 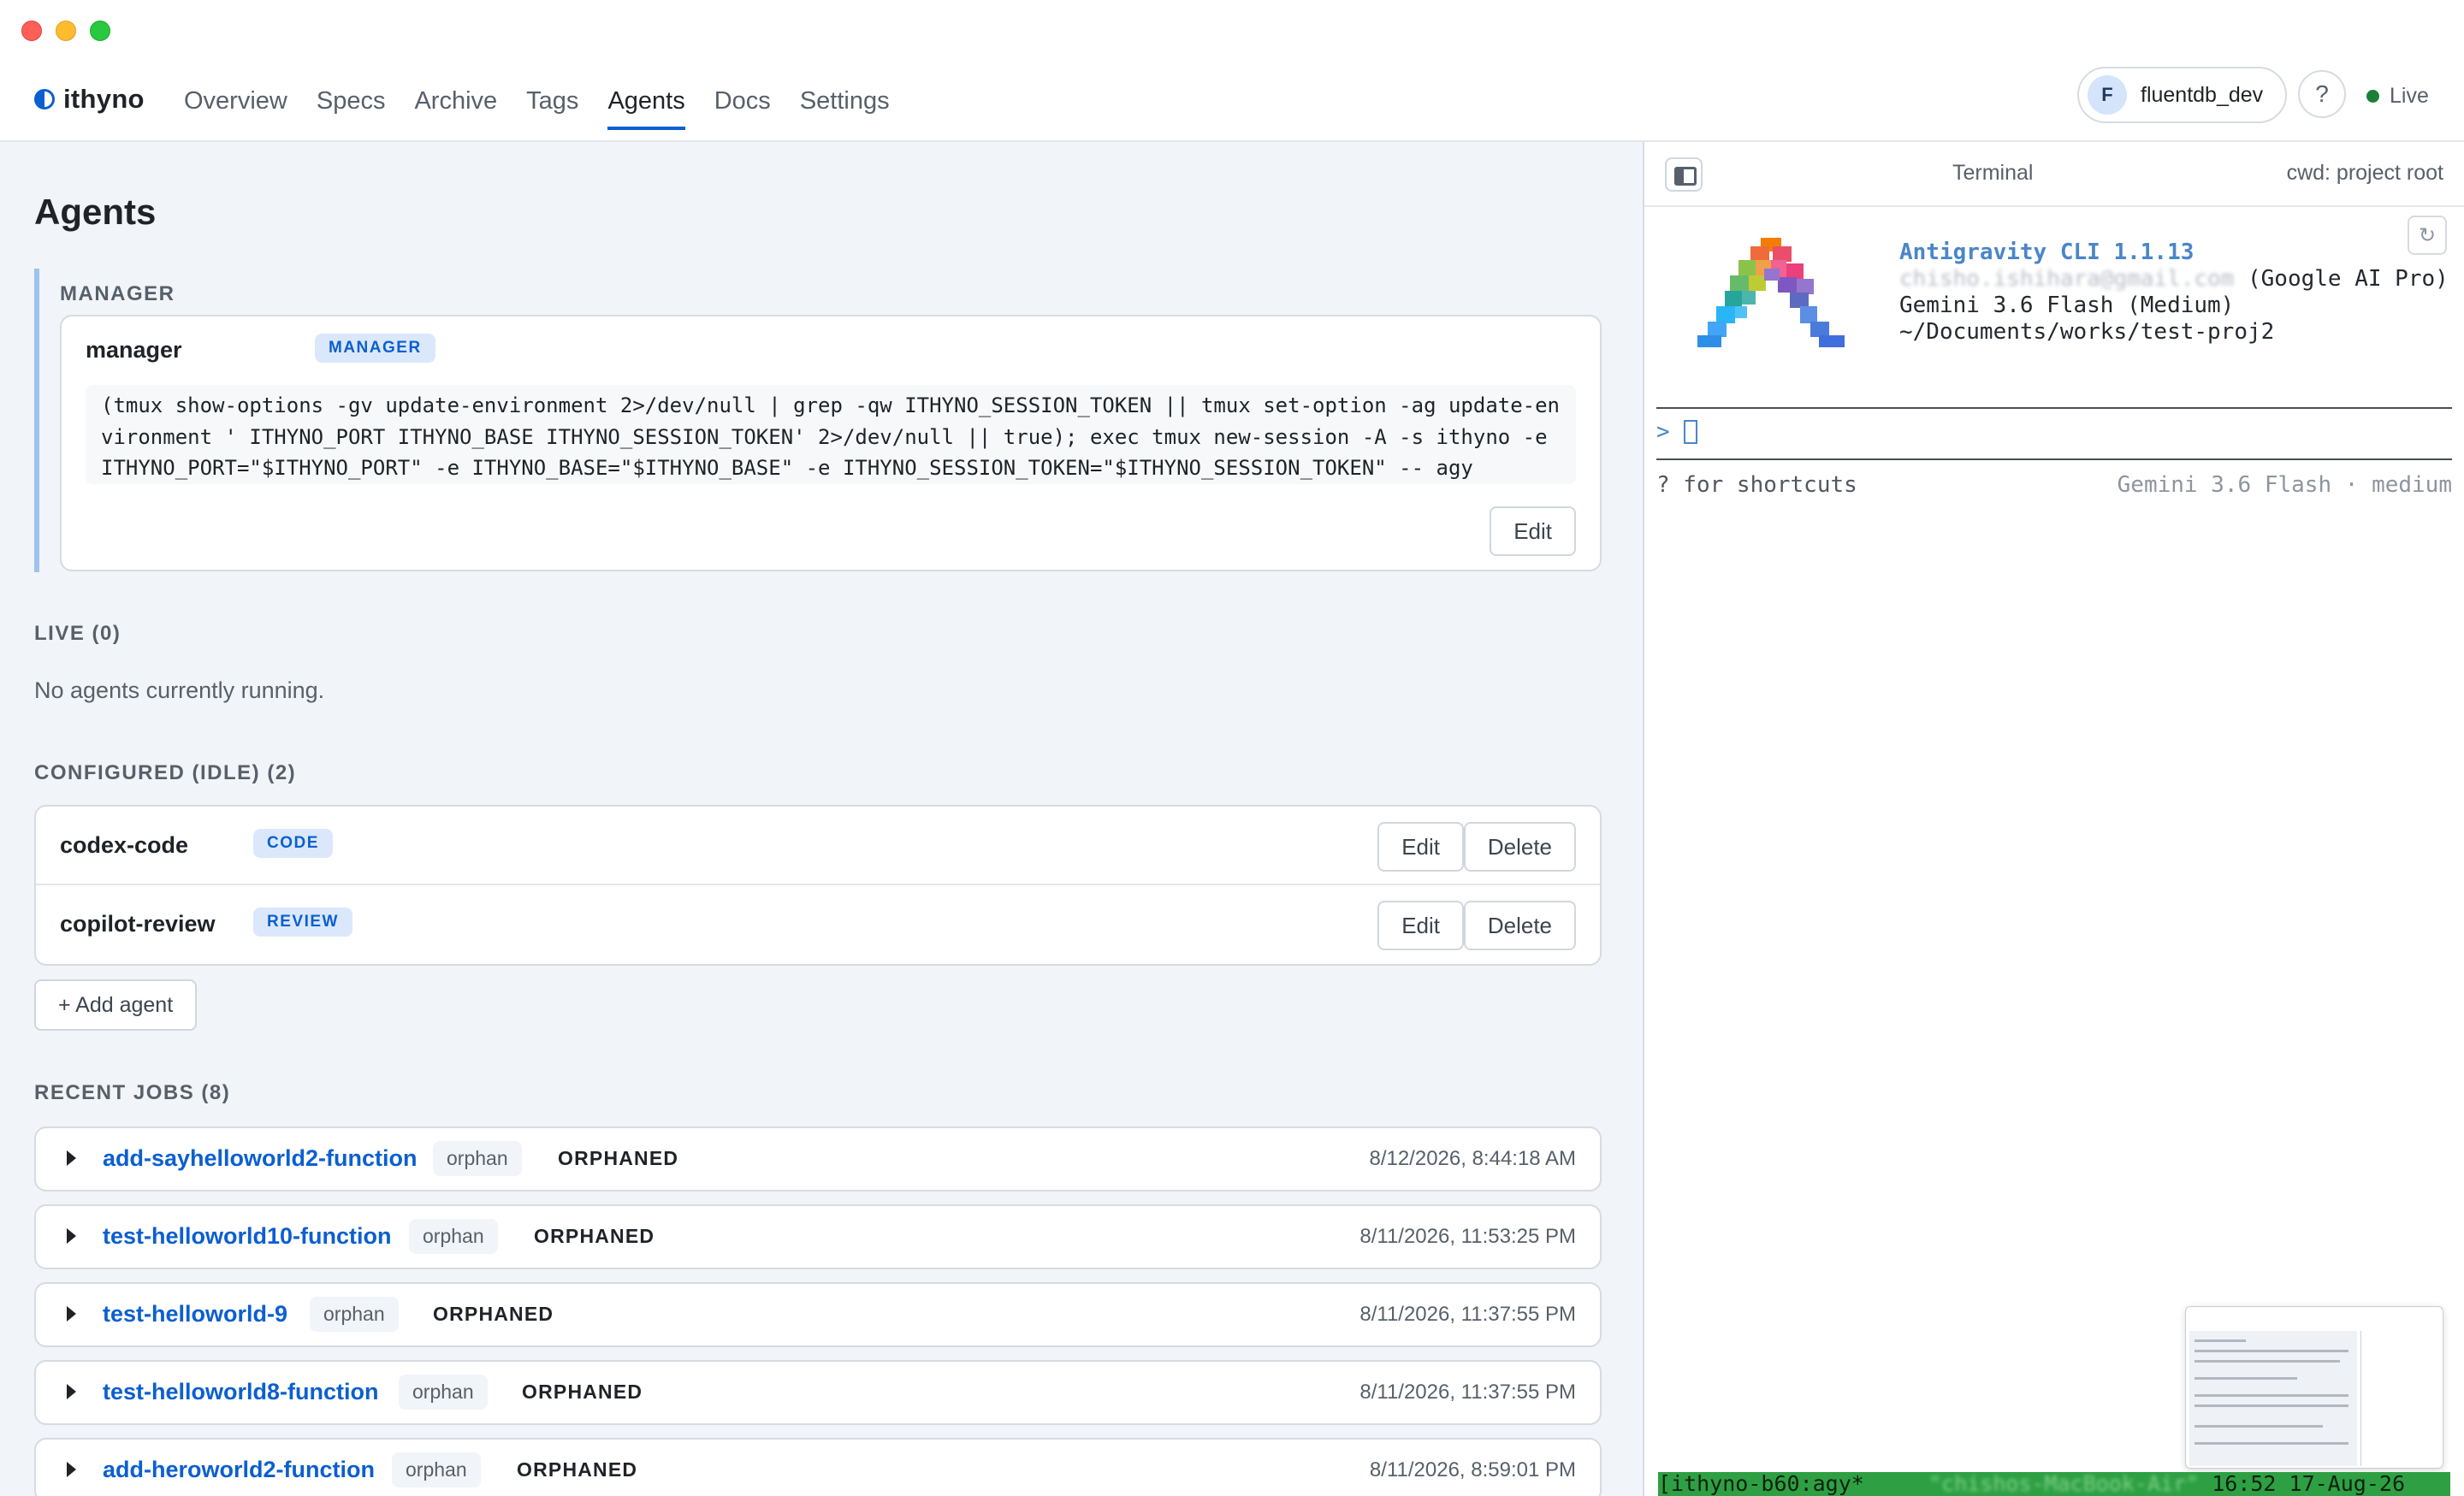 What do you see at coordinates (2322, 94) in the screenshot?
I see `help-button: ?` at bounding box center [2322, 94].